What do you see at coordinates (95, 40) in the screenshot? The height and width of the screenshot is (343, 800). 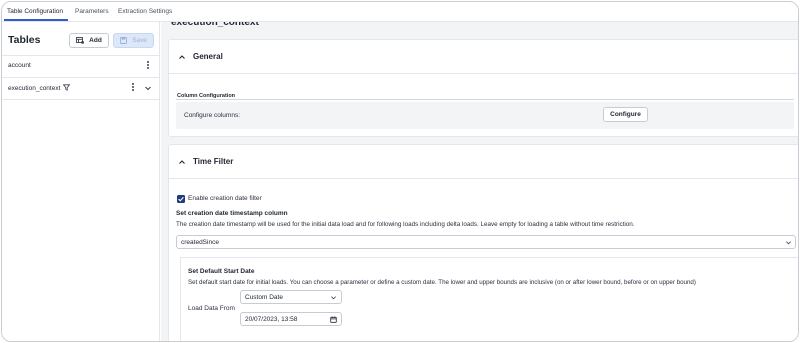 I see `add-button-label: Add` at bounding box center [95, 40].